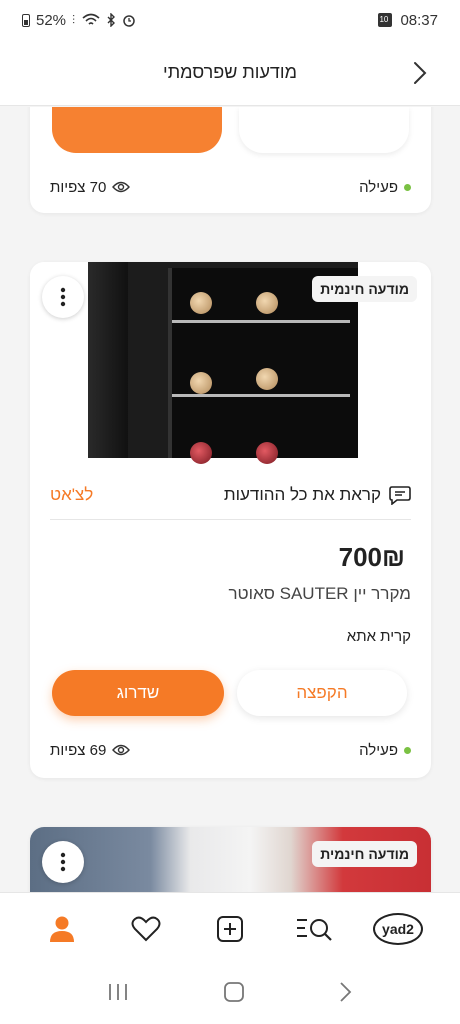 This screenshot has width=460, height=1024. I want to click on upgrade-button, so click(137, 130).